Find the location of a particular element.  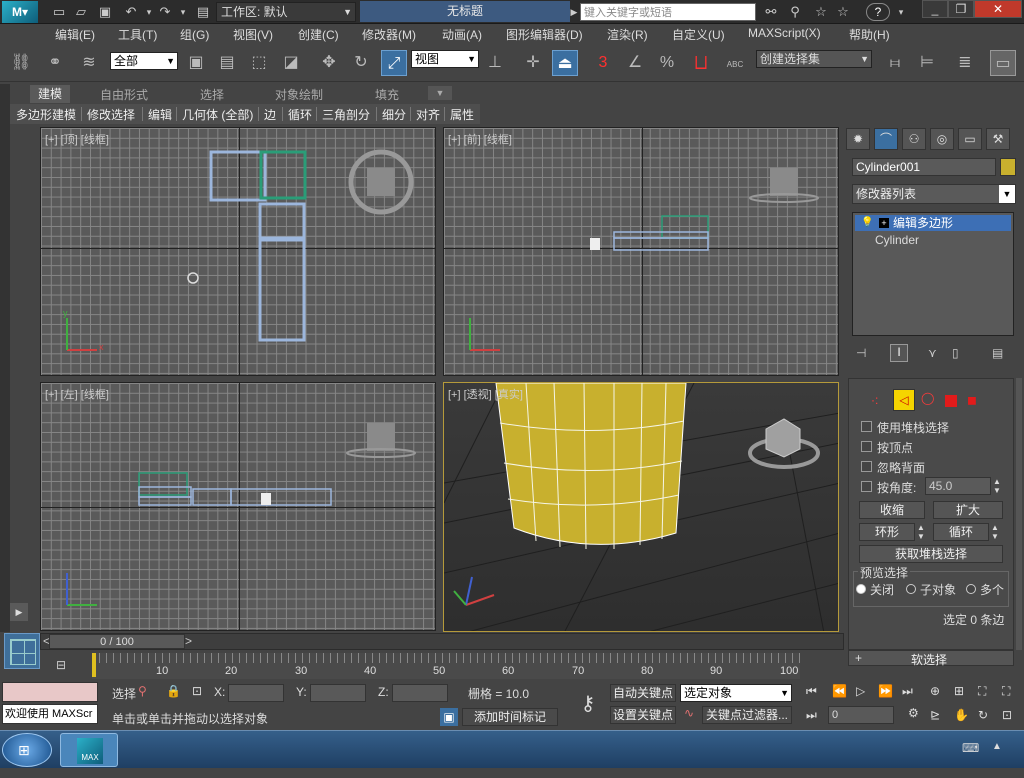

pan-icon: ✋ is located at coordinates (961, 715).